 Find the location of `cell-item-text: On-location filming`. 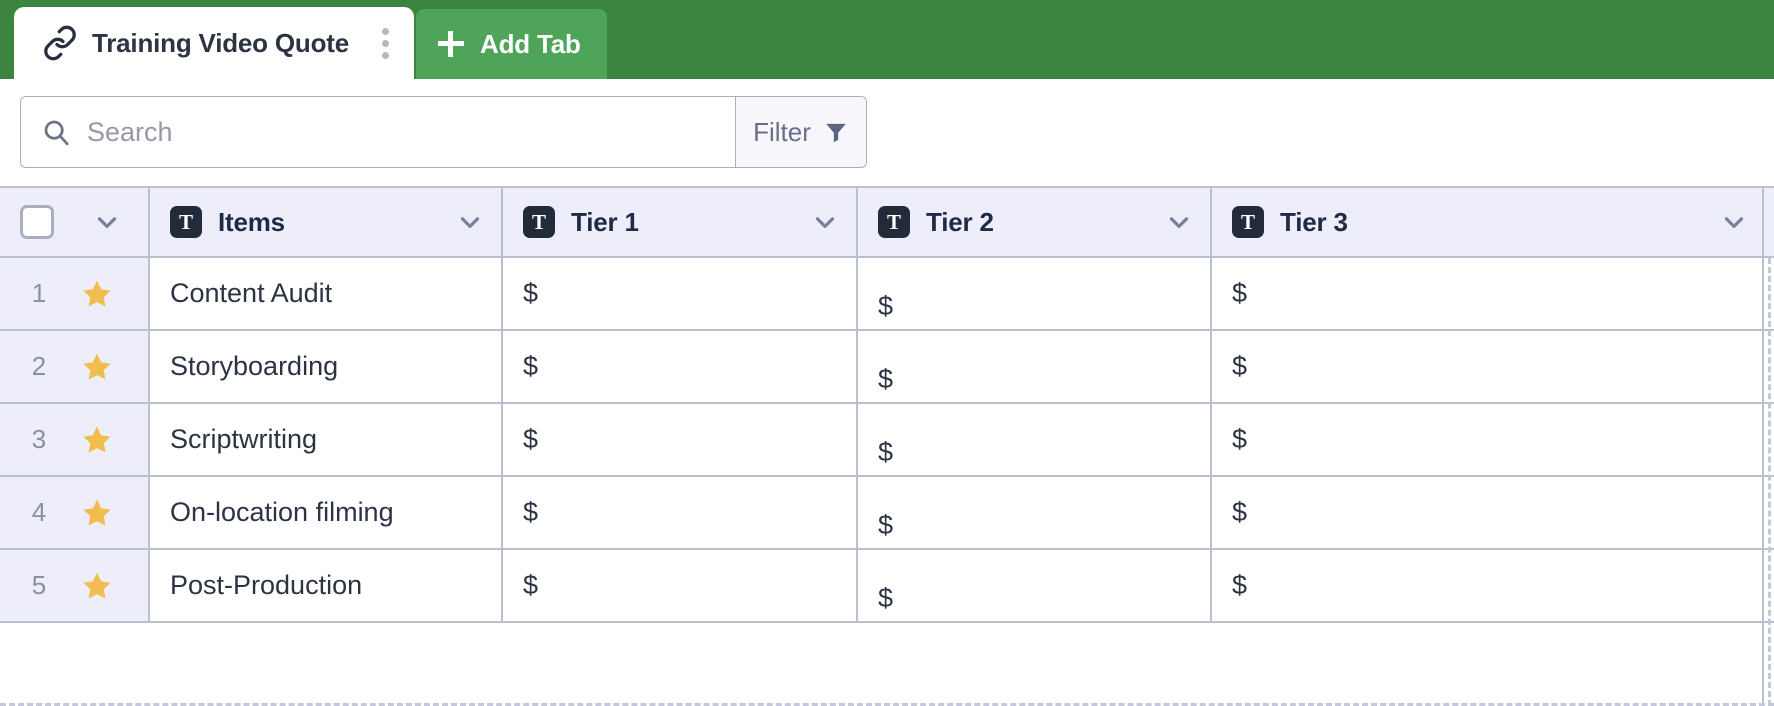

cell-item-text: On-location filming is located at coordinates (282, 512).